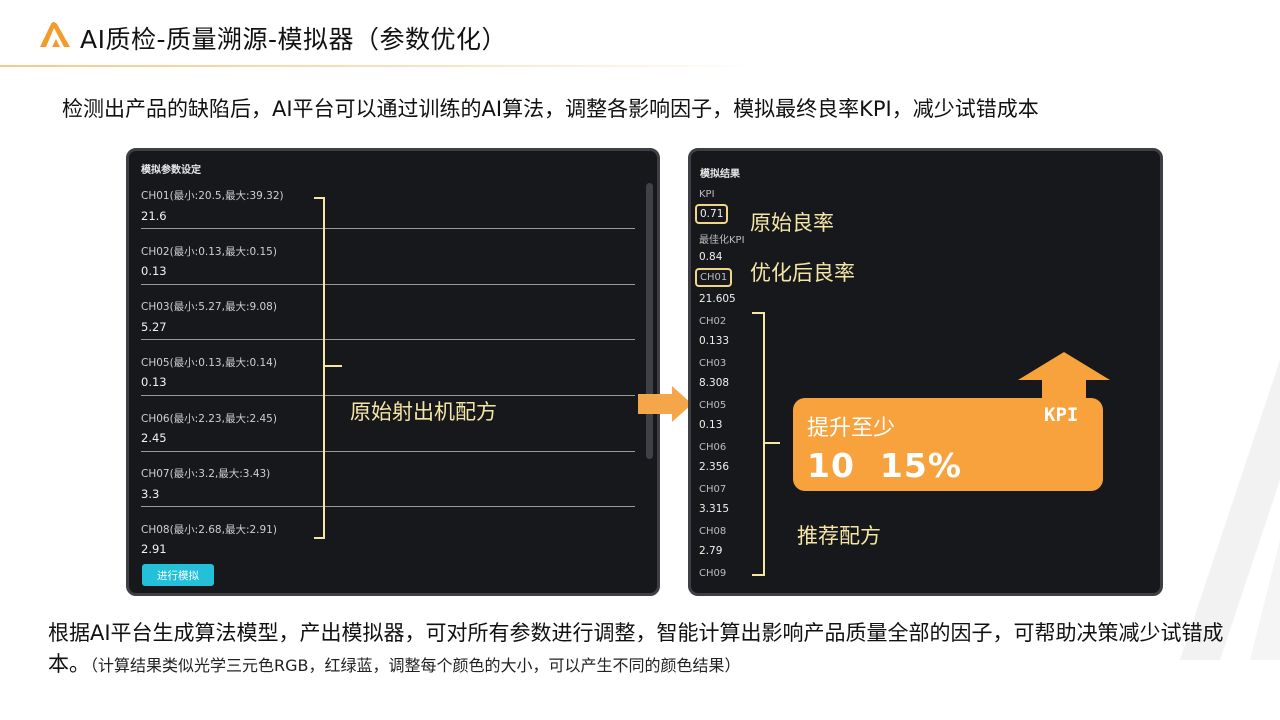 The image size is (1280, 720). What do you see at coordinates (711, 425) in the screenshot?
I see `result-value-ch05: 0.13` at bounding box center [711, 425].